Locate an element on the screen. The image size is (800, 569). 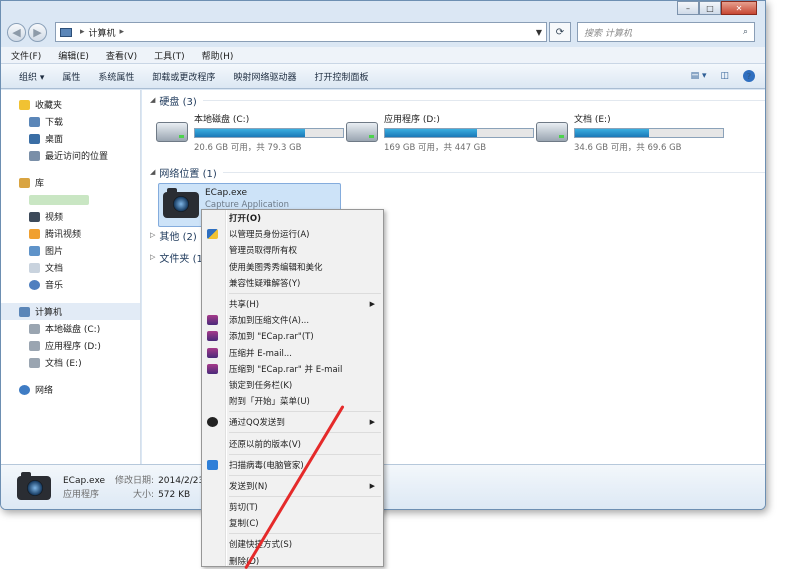
organize-button: 组织 ▾ is located at coordinates (31, 76).